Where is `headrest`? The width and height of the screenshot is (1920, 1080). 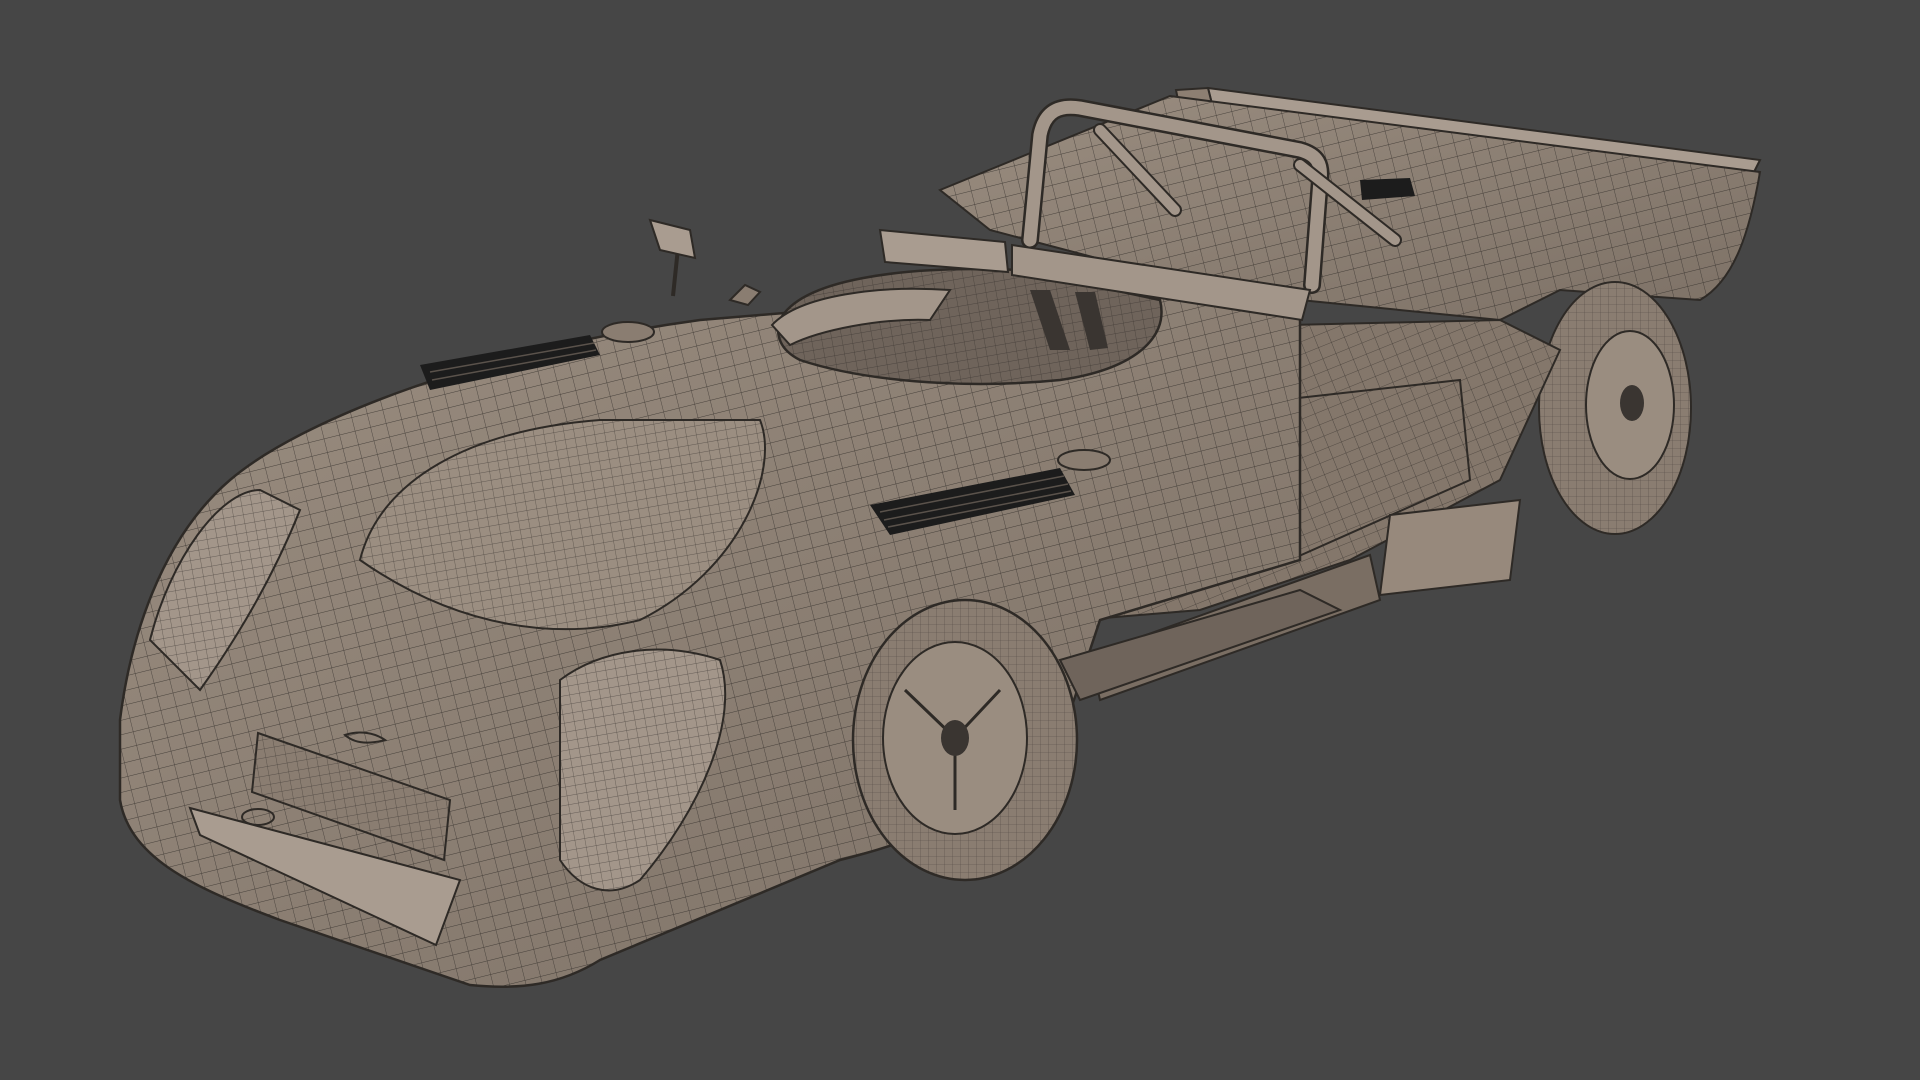
headrest is located at coordinates (944, 251).